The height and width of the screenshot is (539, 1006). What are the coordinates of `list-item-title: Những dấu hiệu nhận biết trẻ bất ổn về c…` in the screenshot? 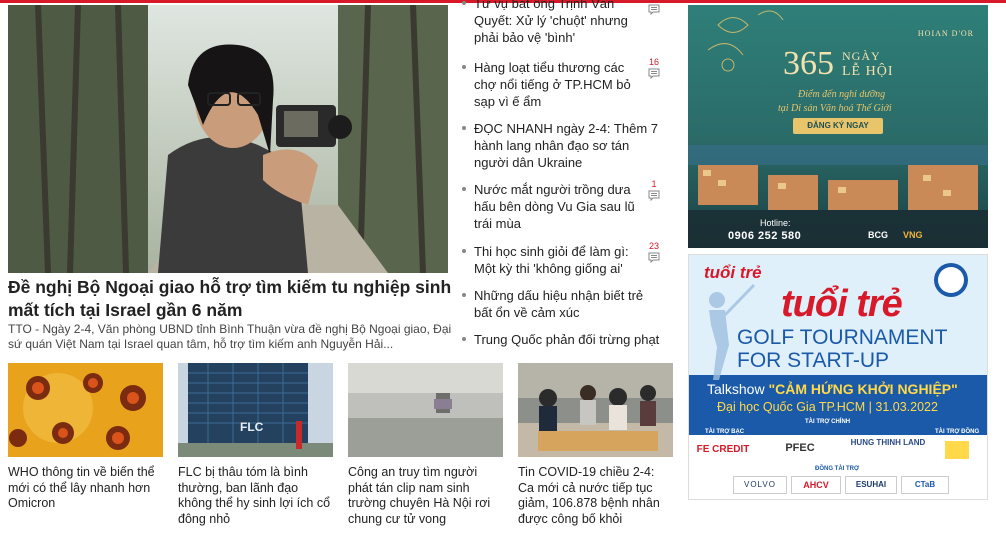 It's located at (559, 304).